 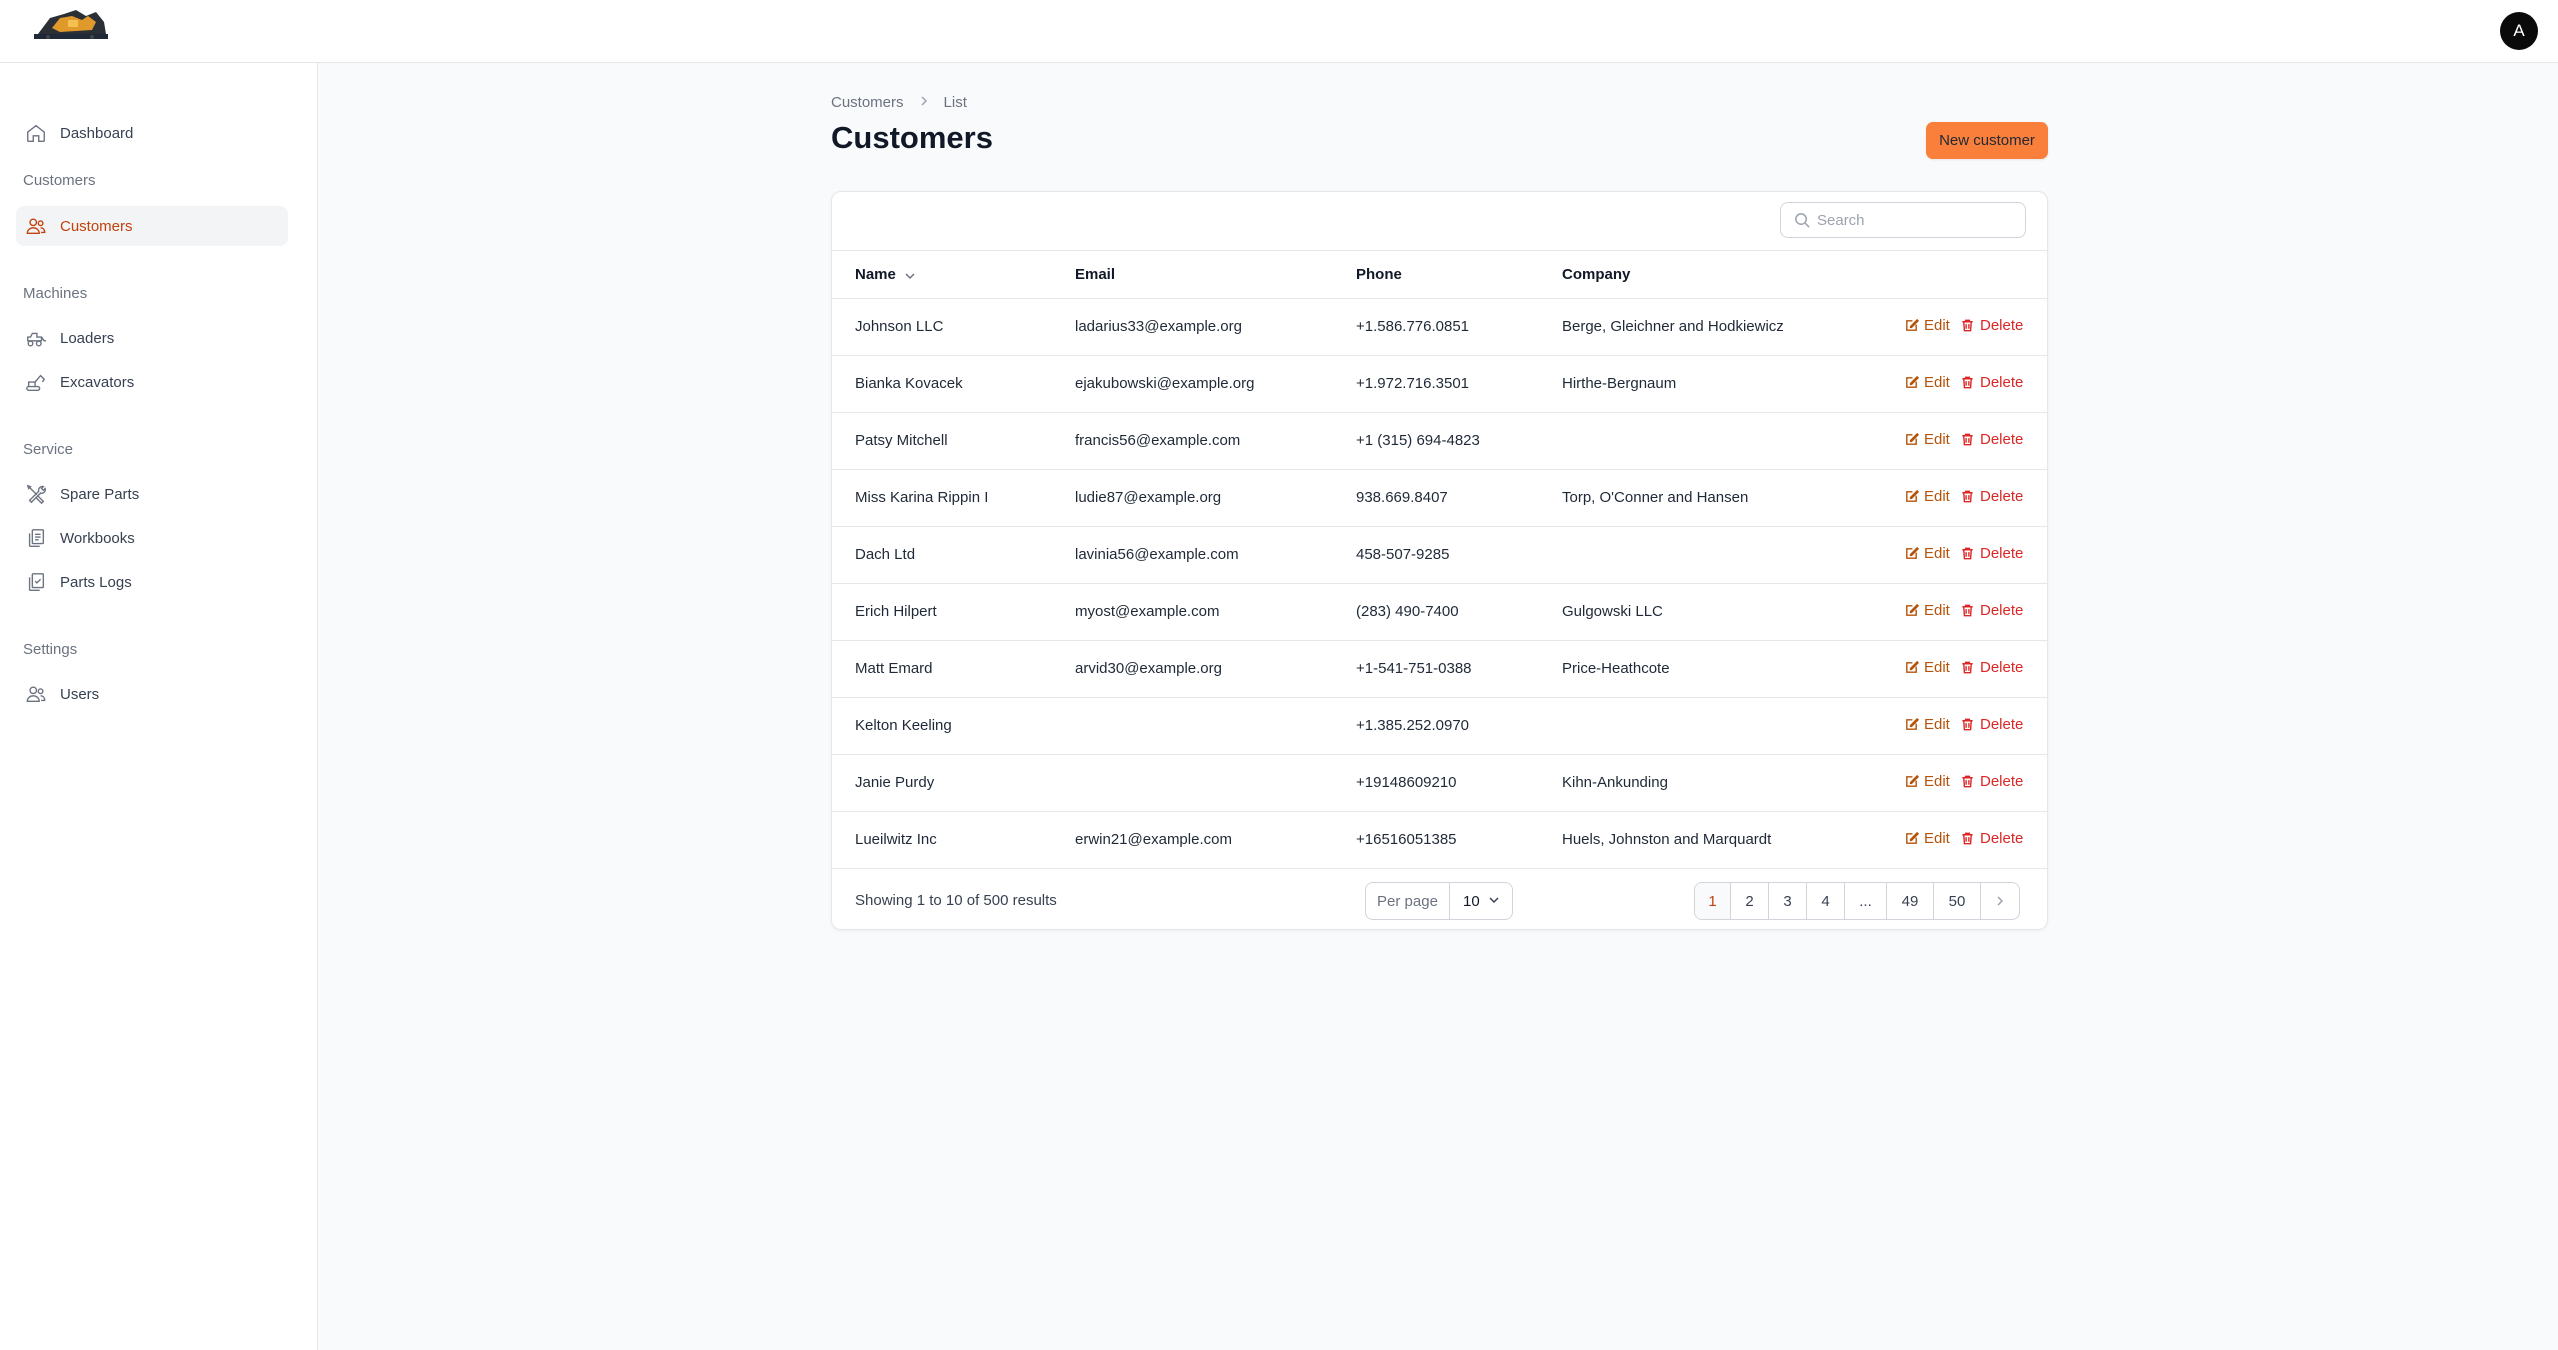 What do you see at coordinates (1413, 725) in the screenshot?
I see `cell-phone: +1.385.252.0970` at bounding box center [1413, 725].